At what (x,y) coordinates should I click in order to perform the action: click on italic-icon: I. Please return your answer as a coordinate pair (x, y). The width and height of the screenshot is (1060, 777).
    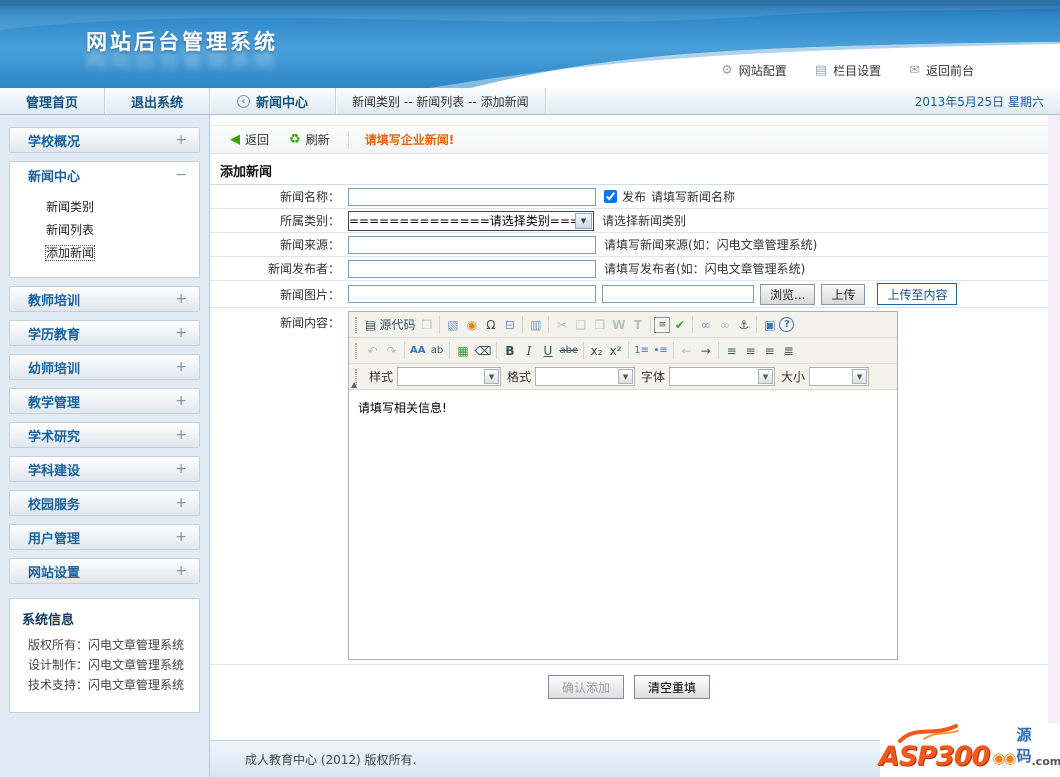
    Looking at the image, I should click on (528, 350).